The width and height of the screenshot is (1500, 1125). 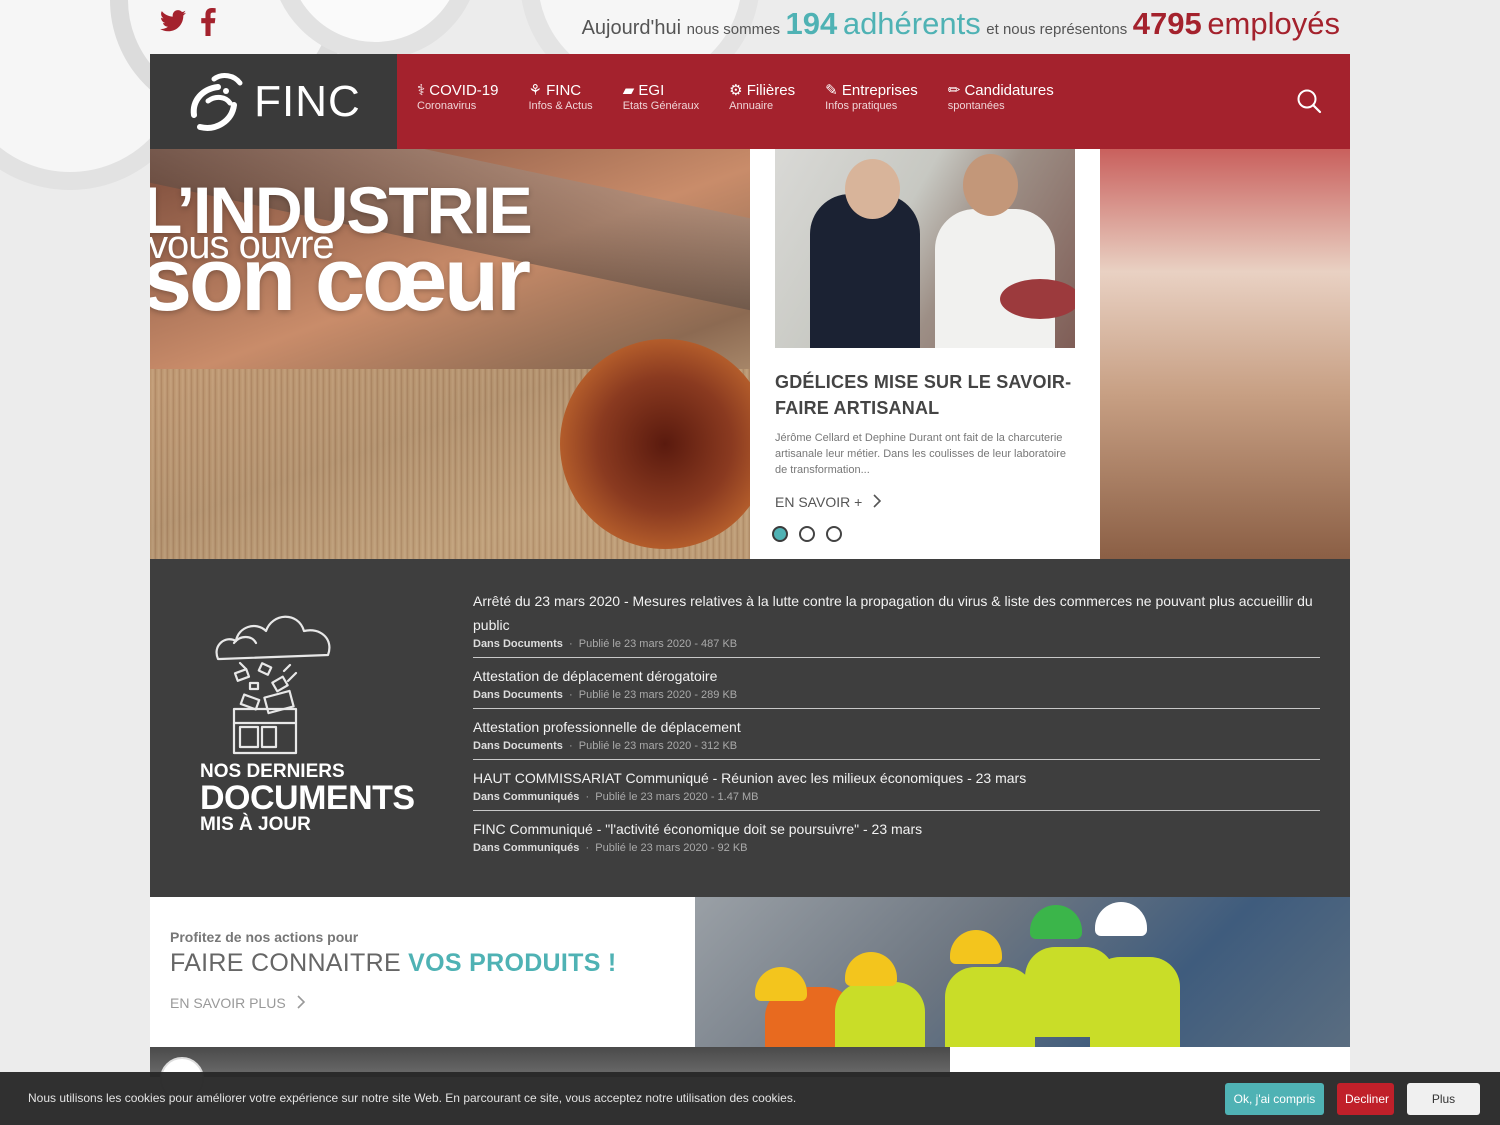 What do you see at coordinates (255, 824) in the screenshot?
I see `documents-heading-line3: MIS À JOUR` at bounding box center [255, 824].